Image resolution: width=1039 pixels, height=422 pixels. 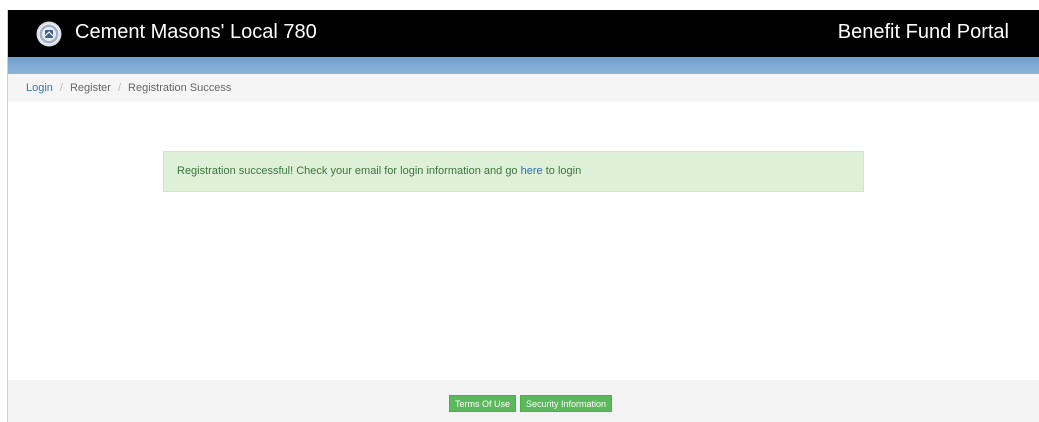 What do you see at coordinates (562, 171) in the screenshot?
I see `alert-message-after: to login` at bounding box center [562, 171].